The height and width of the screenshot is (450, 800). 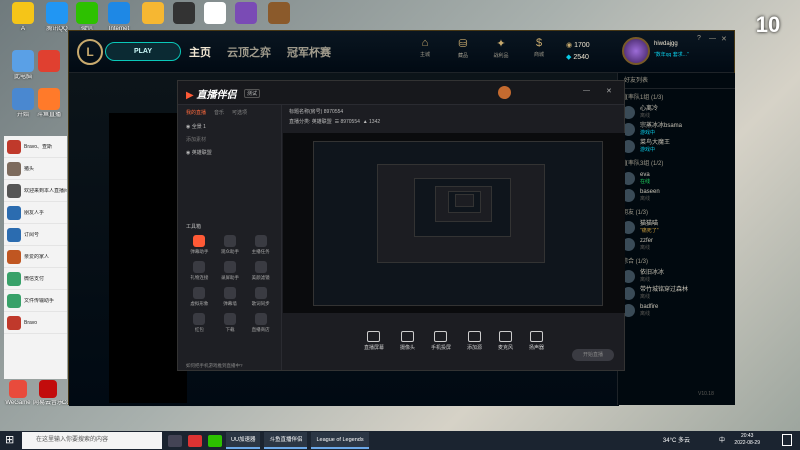 What do you see at coordinates (504, 92) in the screenshot?
I see `stream-avatar` at bounding box center [504, 92].